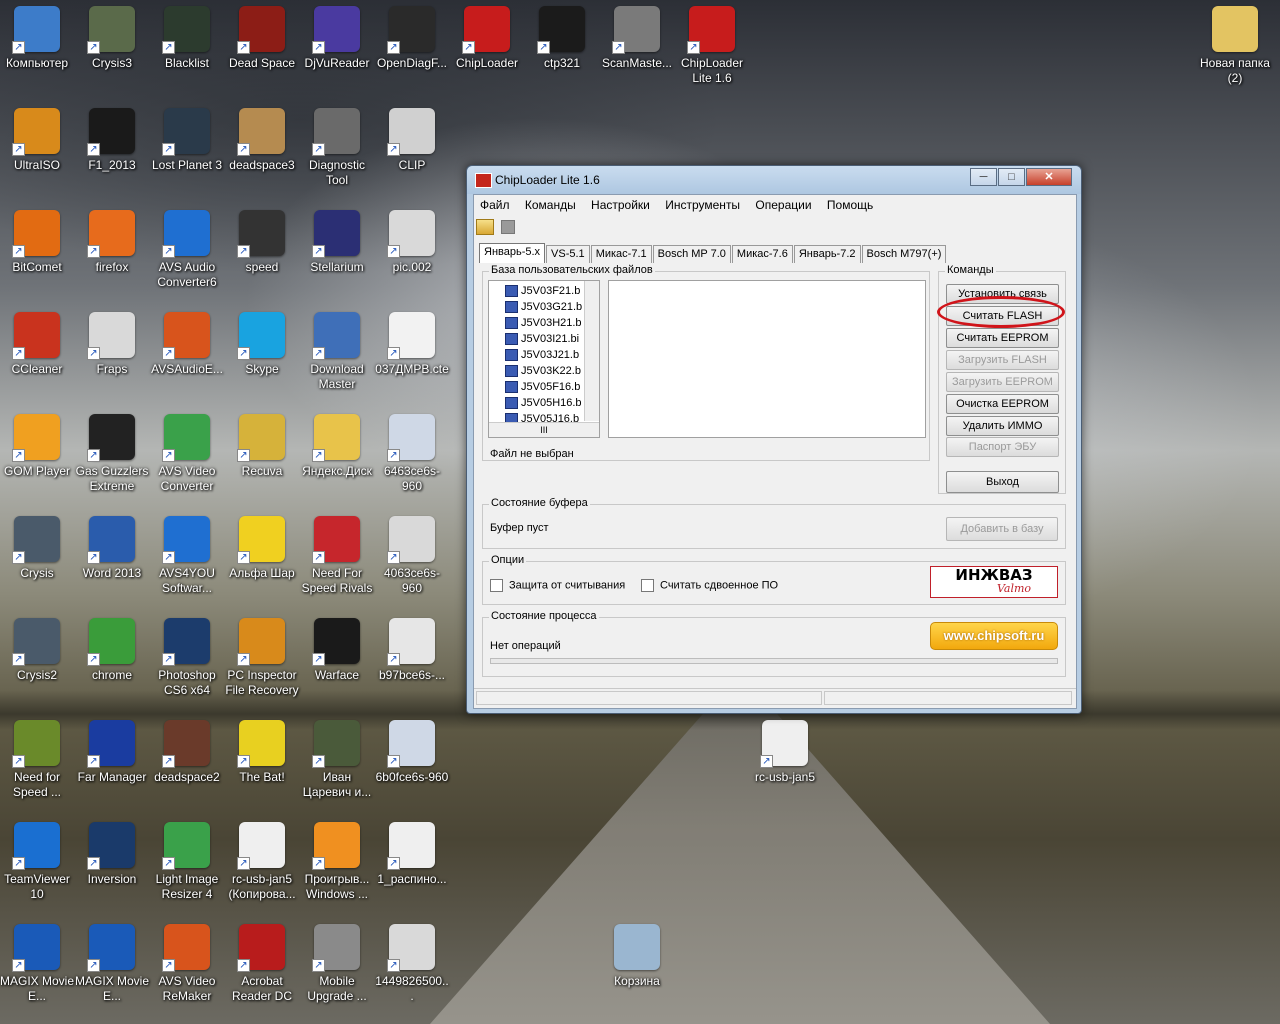 The image size is (1280, 1024). I want to click on exit-button: Выход, so click(1002, 482).